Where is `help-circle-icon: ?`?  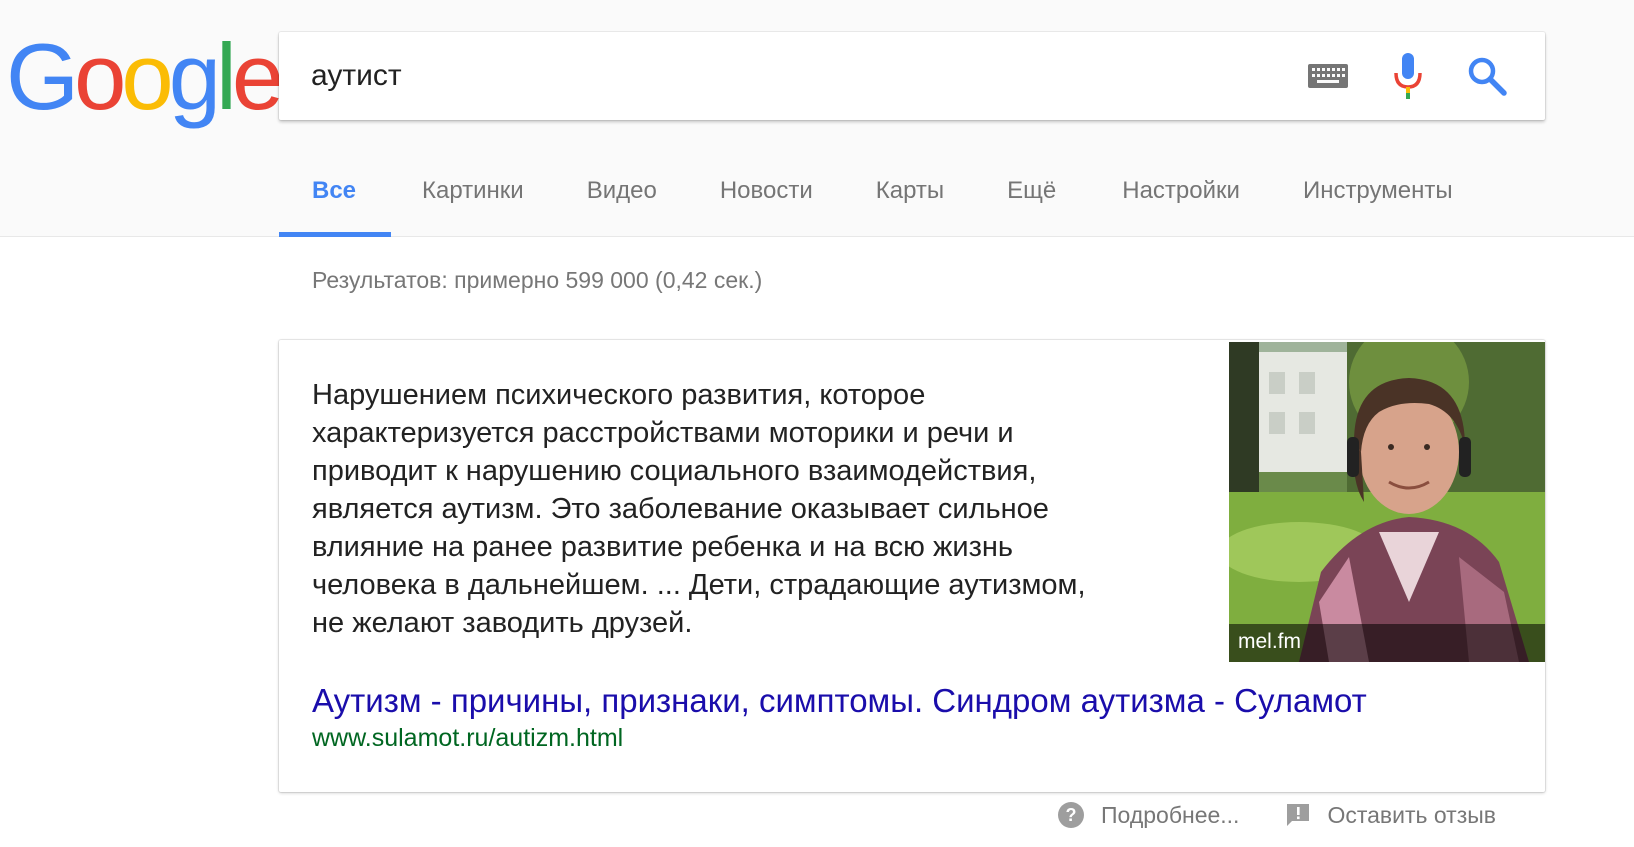 help-circle-icon: ? is located at coordinates (1071, 815).